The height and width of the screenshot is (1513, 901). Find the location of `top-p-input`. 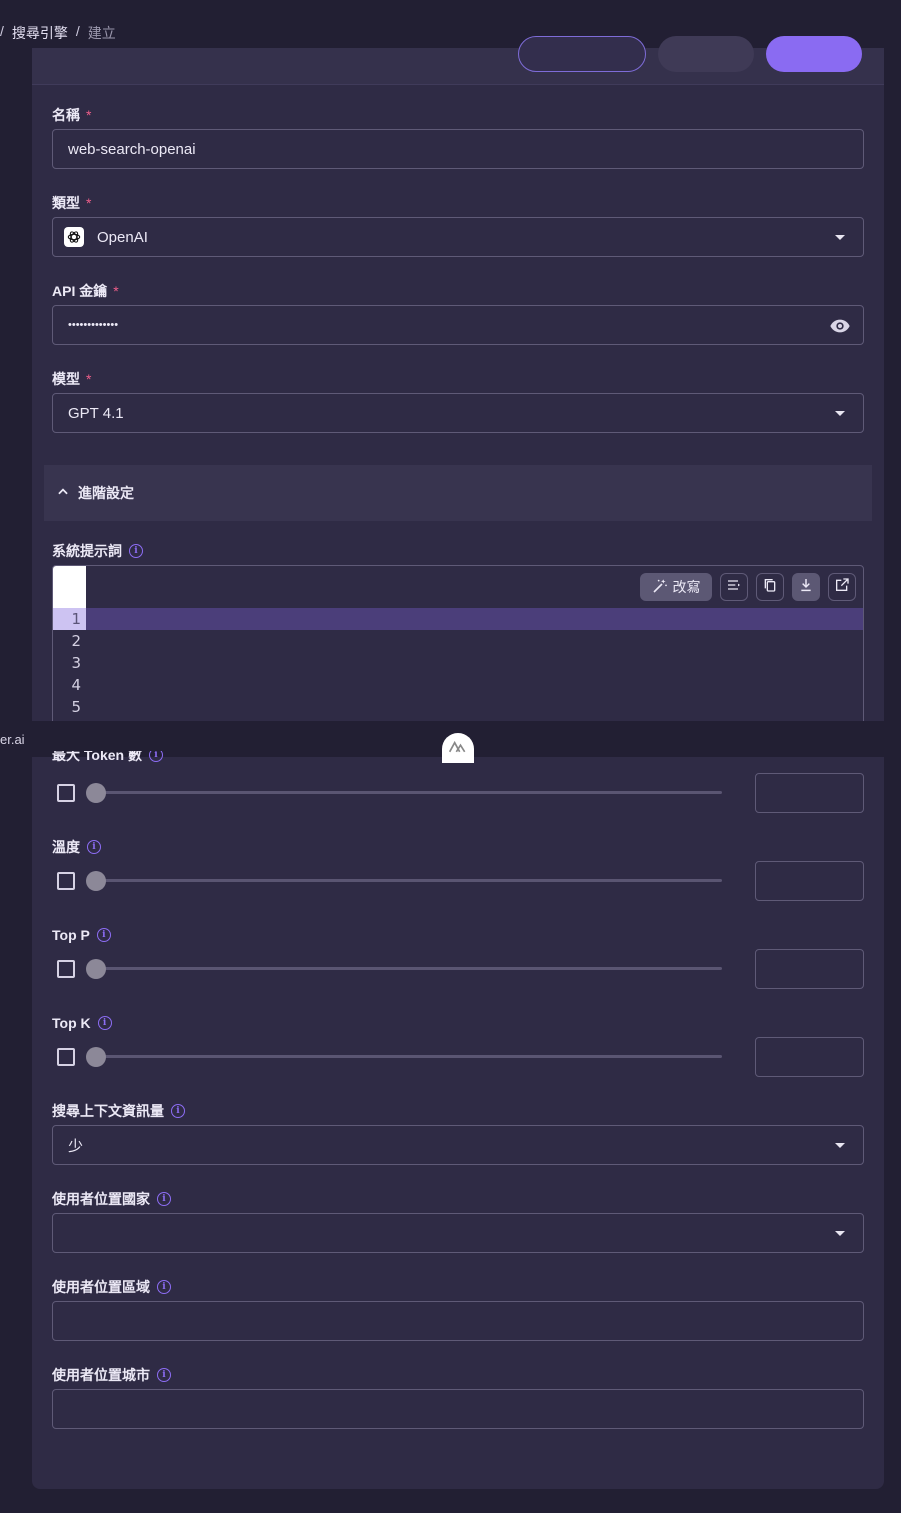

top-p-input is located at coordinates (809, 969).